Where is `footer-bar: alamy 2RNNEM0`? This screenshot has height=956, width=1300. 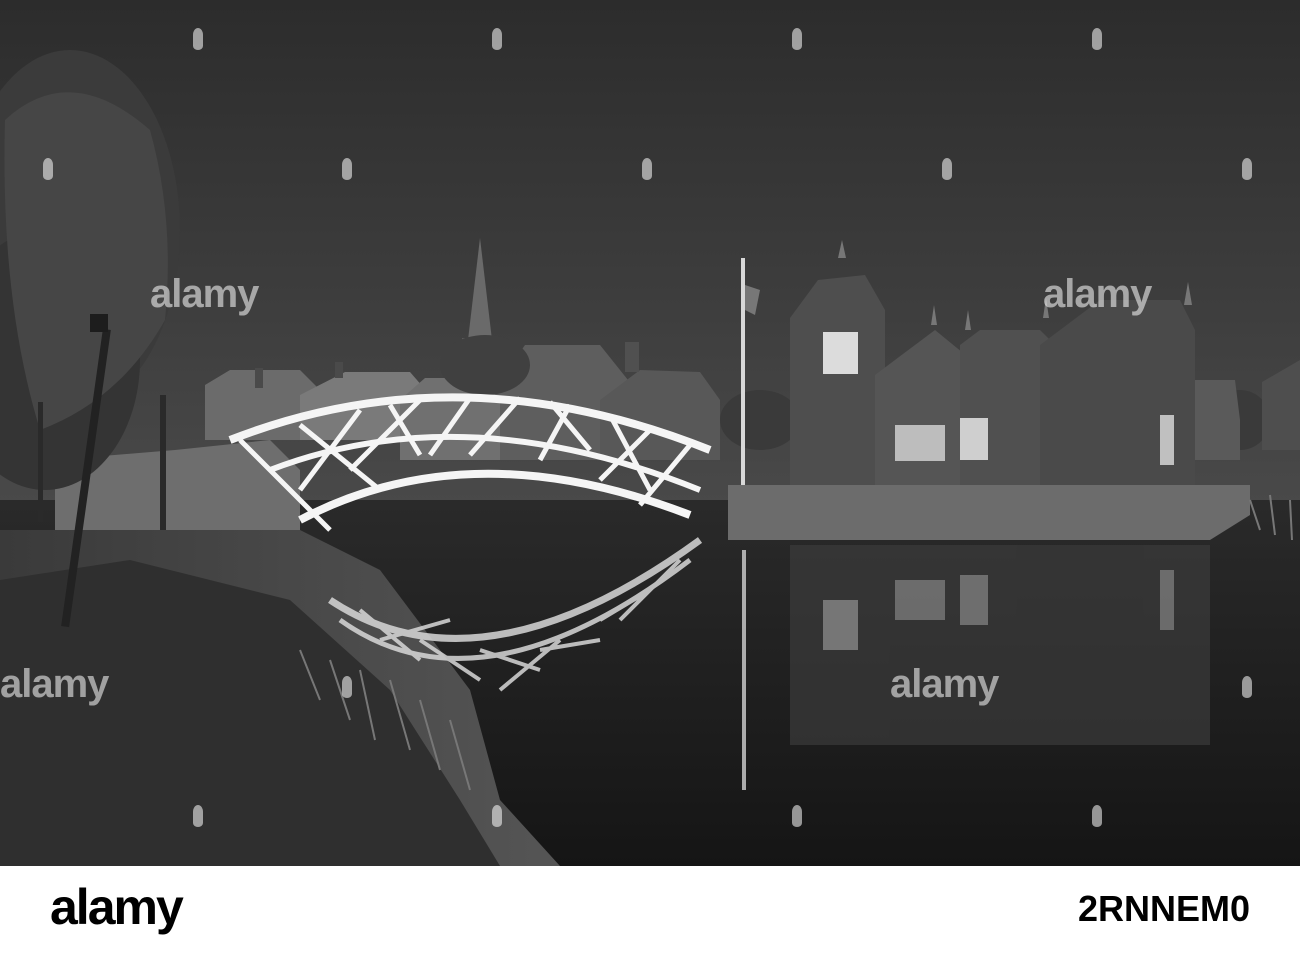 footer-bar: alamy 2RNNEM0 is located at coordinates (650, 911).